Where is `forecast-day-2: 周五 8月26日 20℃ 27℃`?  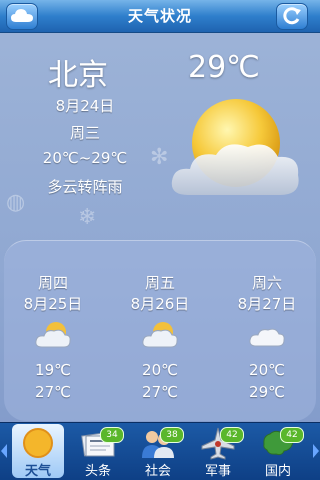 forecast-day-2: 周五 8月26日 20℃ 27℃ is located at coordinates (160, 338).